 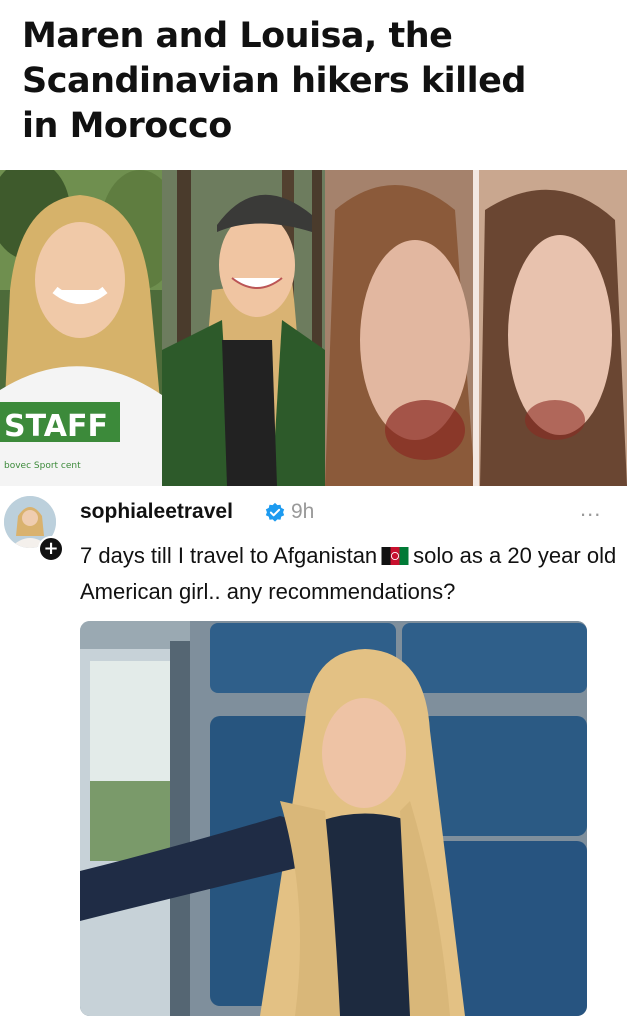 I want to click on headline-line-1: Maren and Louisa, the, so click(x=237, y=36).